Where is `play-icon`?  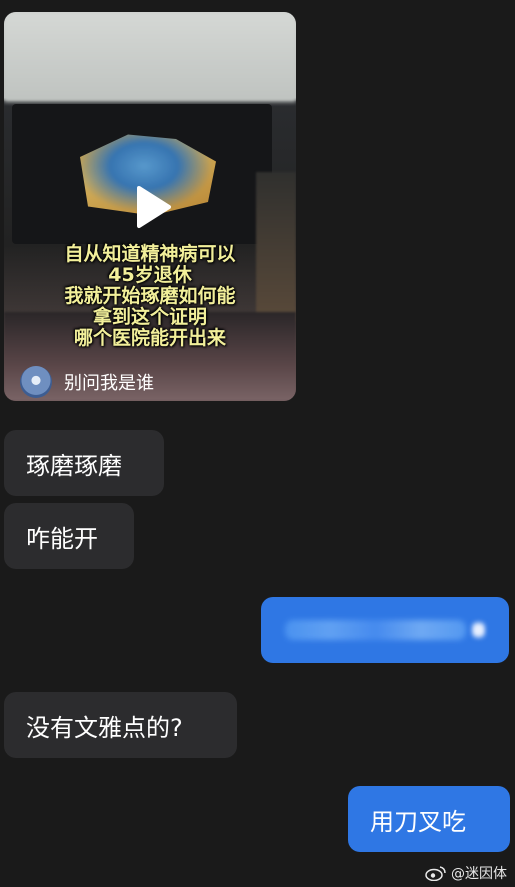 play-icon is located at coordinates (153, 207).